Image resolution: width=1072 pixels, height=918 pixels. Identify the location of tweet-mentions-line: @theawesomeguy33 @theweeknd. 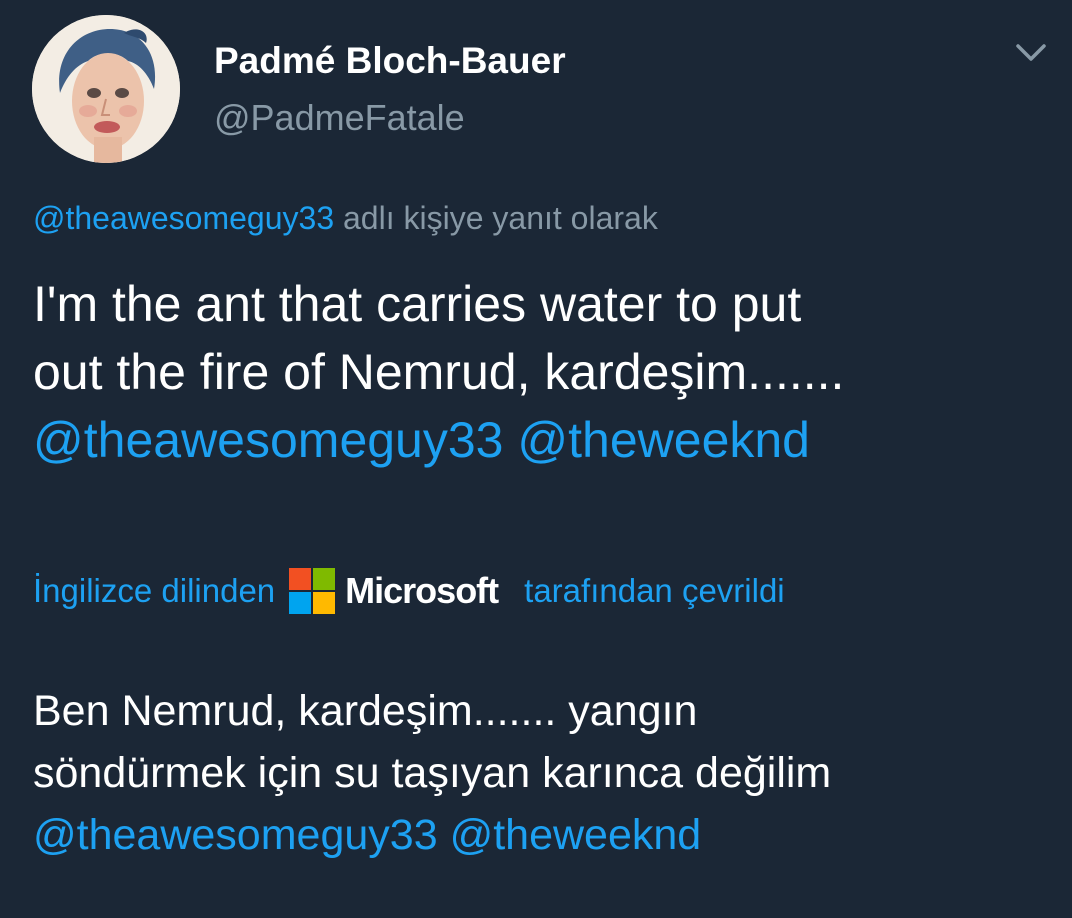
(538, 440).